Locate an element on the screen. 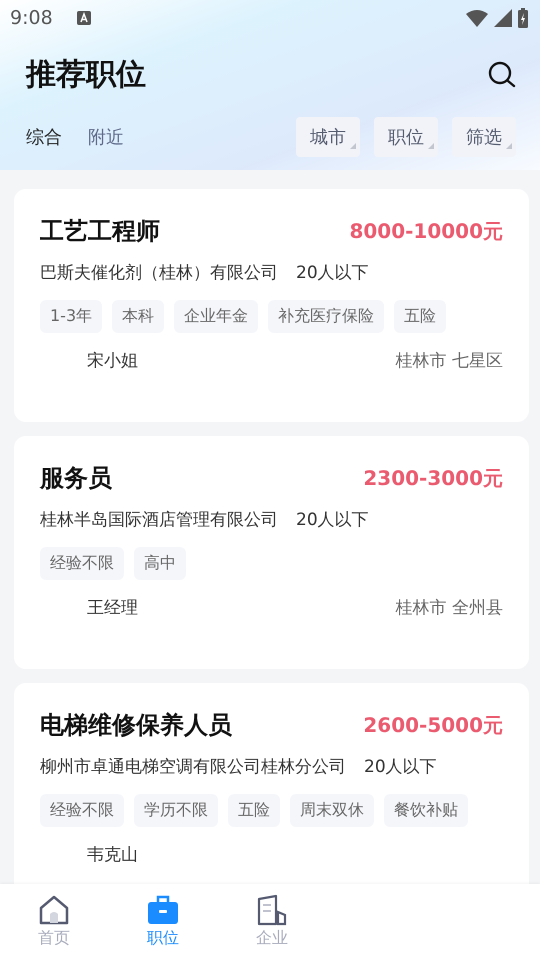 Image resolution: width=540 pixels, height=960 pixels. house-icon is located at coordinates (54, 910).